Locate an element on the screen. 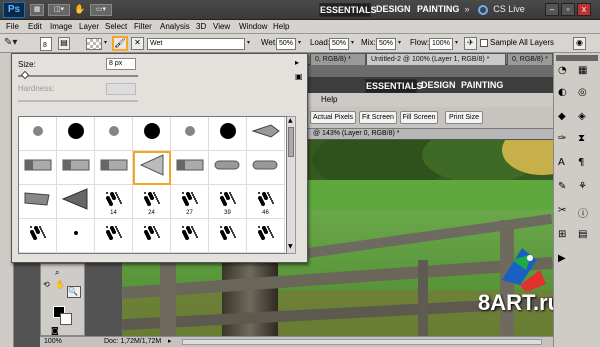 The image size is (600, 347). brush-preset-cell: 46 is located at coordinates (266, 202).